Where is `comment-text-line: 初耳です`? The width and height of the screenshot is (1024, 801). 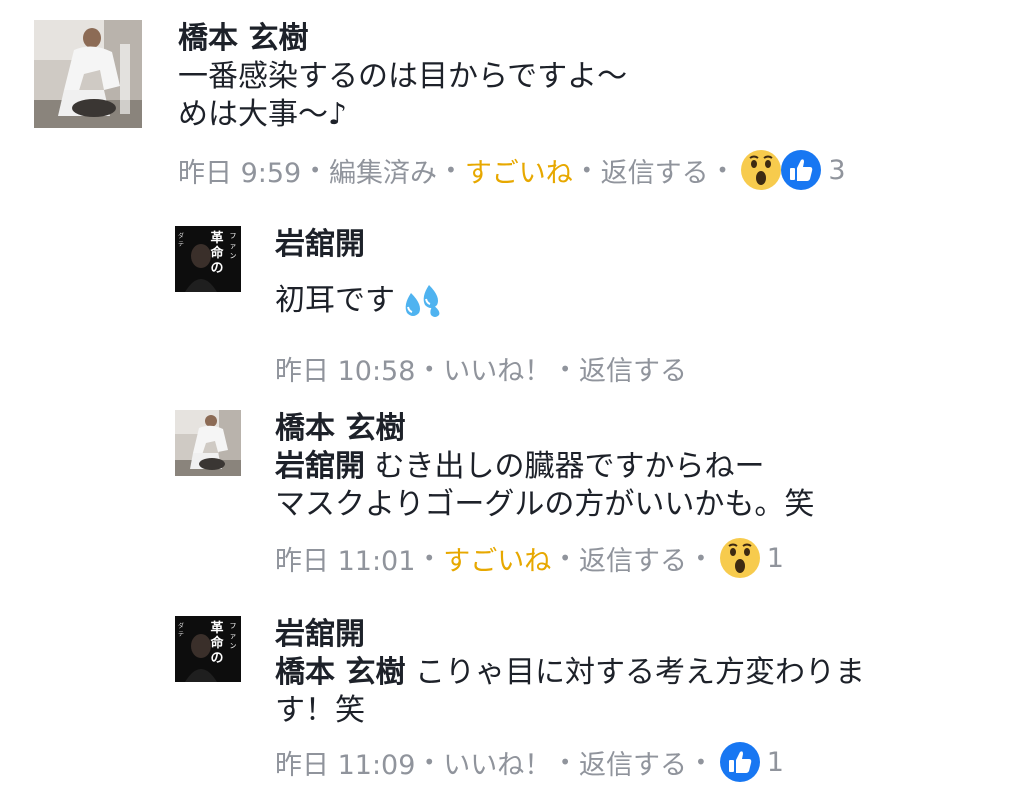
comment-text-line: 初耳です is located at coordinates (335, 300).